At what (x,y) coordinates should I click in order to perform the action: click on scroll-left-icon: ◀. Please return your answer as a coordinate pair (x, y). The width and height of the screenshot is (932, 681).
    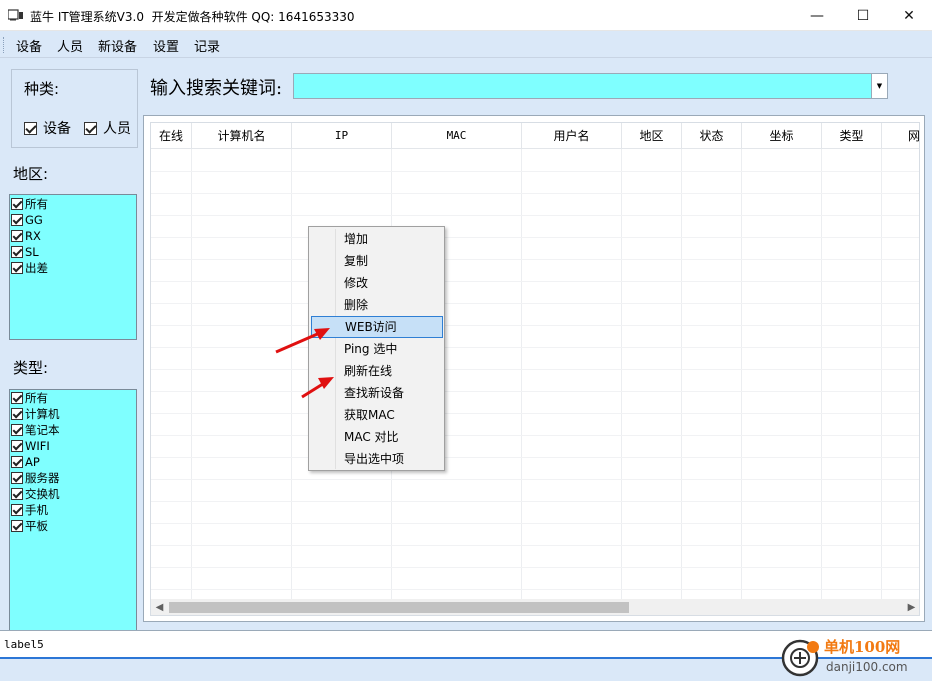
    Looking at the image, I should click on (159, 607).